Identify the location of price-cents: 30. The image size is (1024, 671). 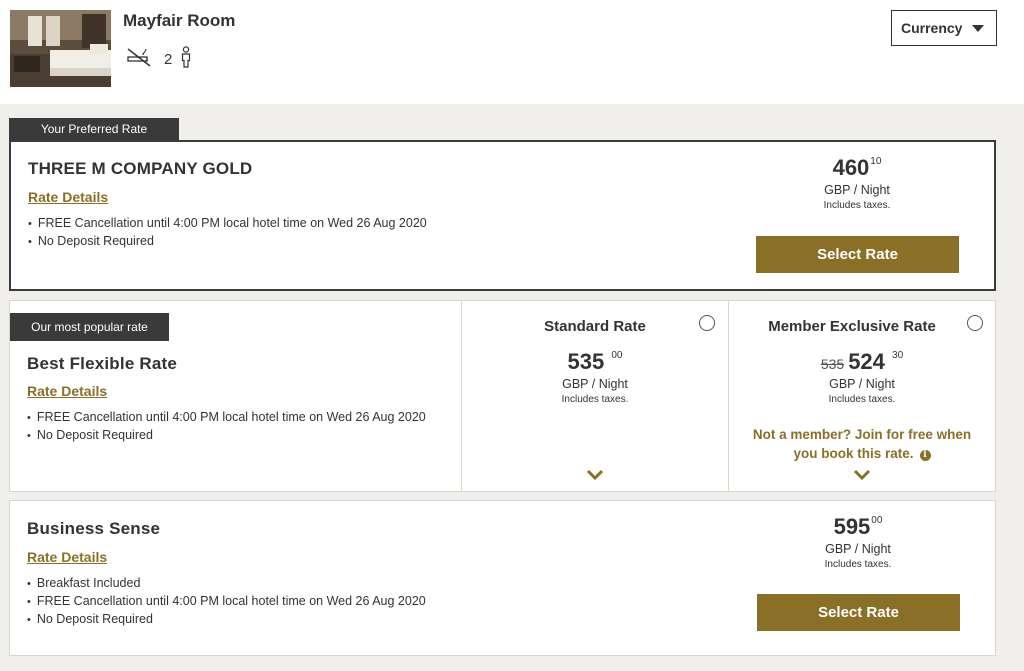
(898, 355).